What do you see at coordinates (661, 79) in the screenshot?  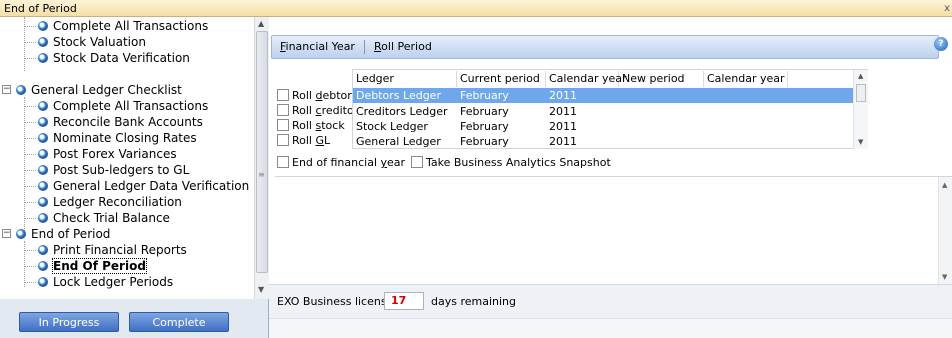 I see `col-header: New period` at bounding box center [661, 79].